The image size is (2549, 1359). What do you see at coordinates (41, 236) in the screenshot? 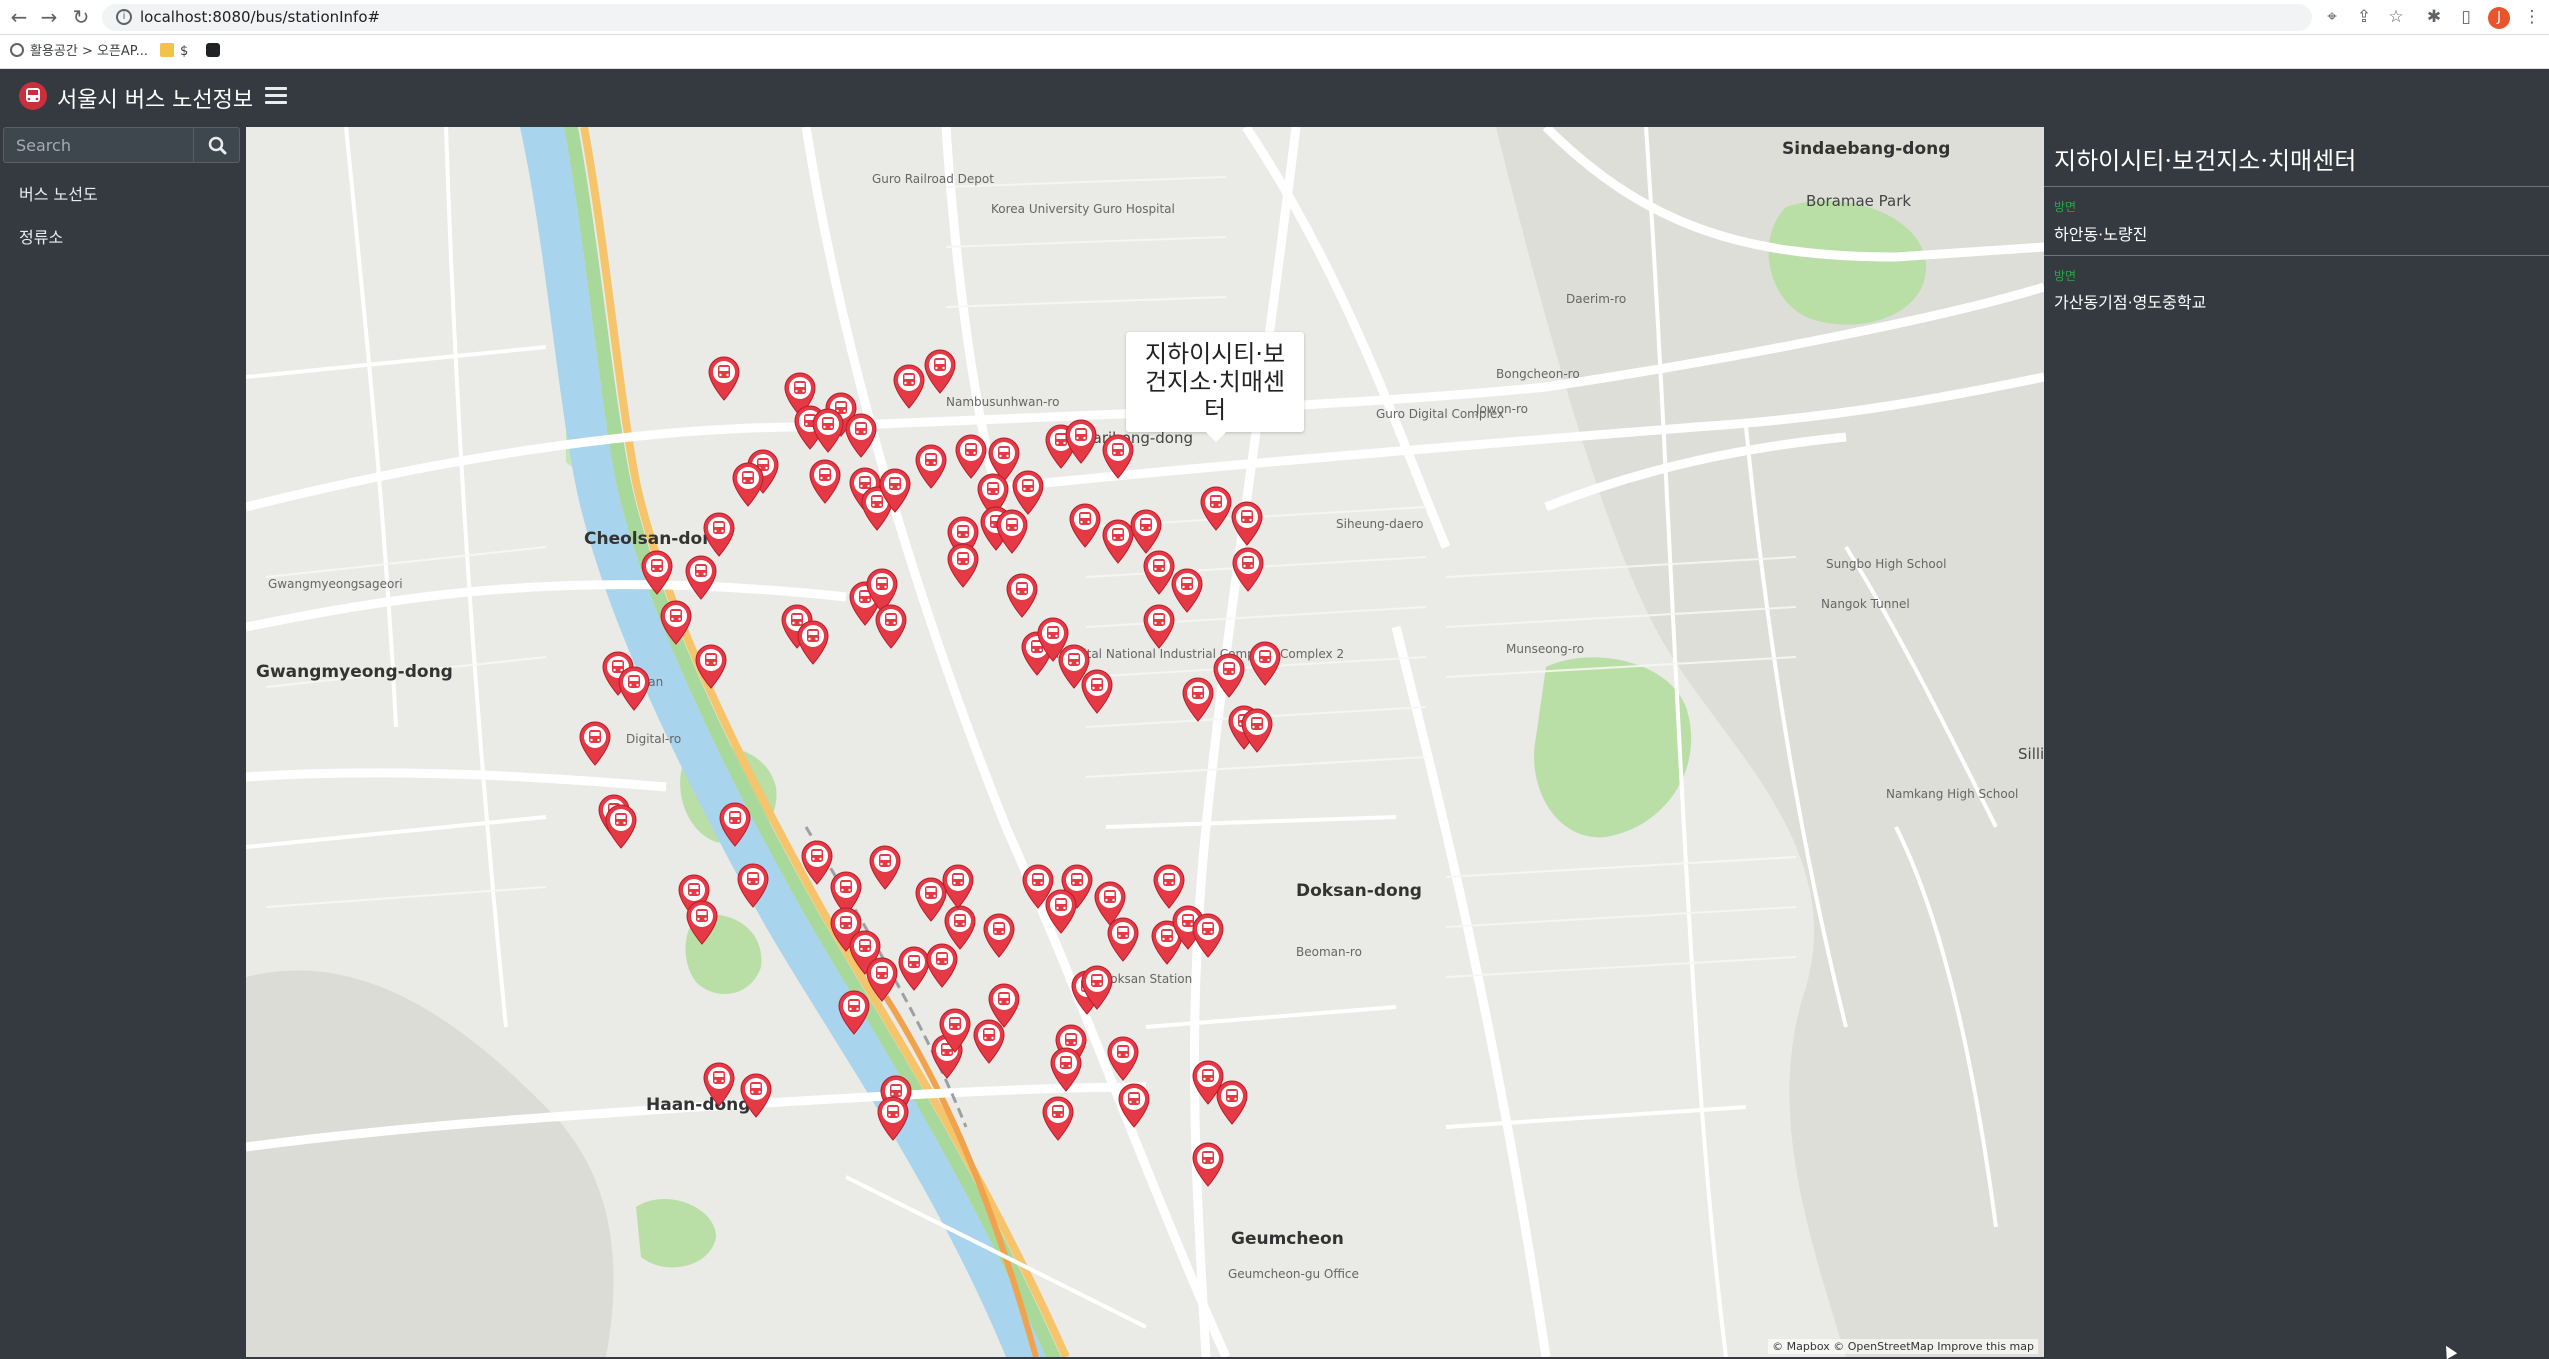
I see `sidebar-item-stations: 정류소` at bounding box center [41, 236].